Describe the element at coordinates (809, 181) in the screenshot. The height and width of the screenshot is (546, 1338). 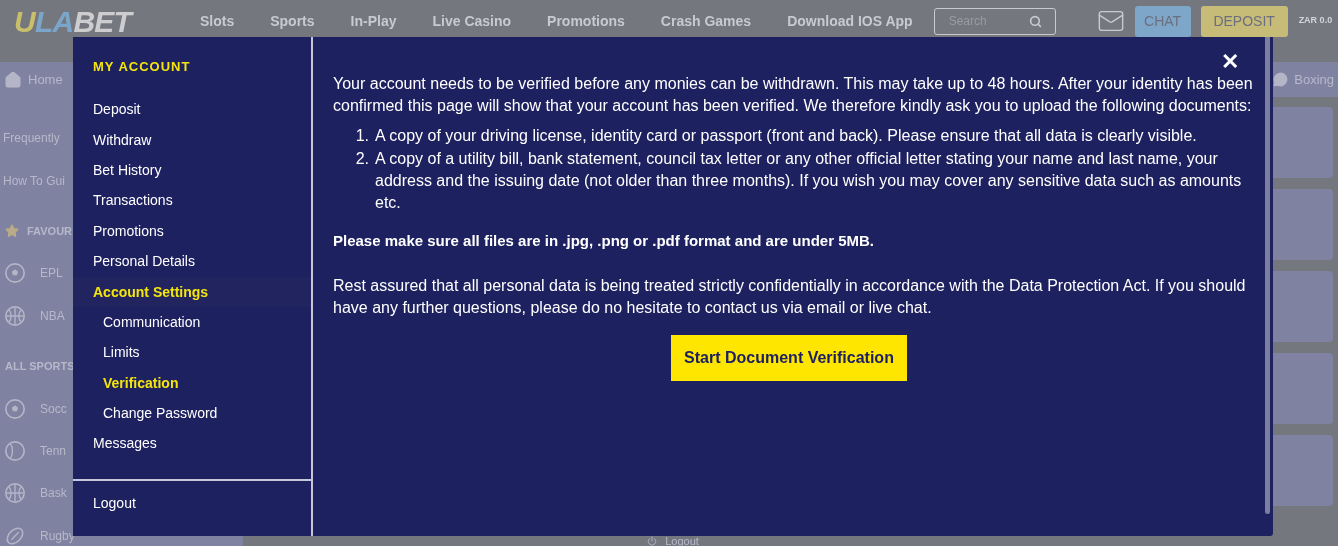
I see `list-text: A copy of a utility bill, bank statement, council tax letter or any other official letter stating your name and last name, your address and the issuing date (not older than three months). If you wish you may cover any sensitive data such as amounts etc.` at that location.